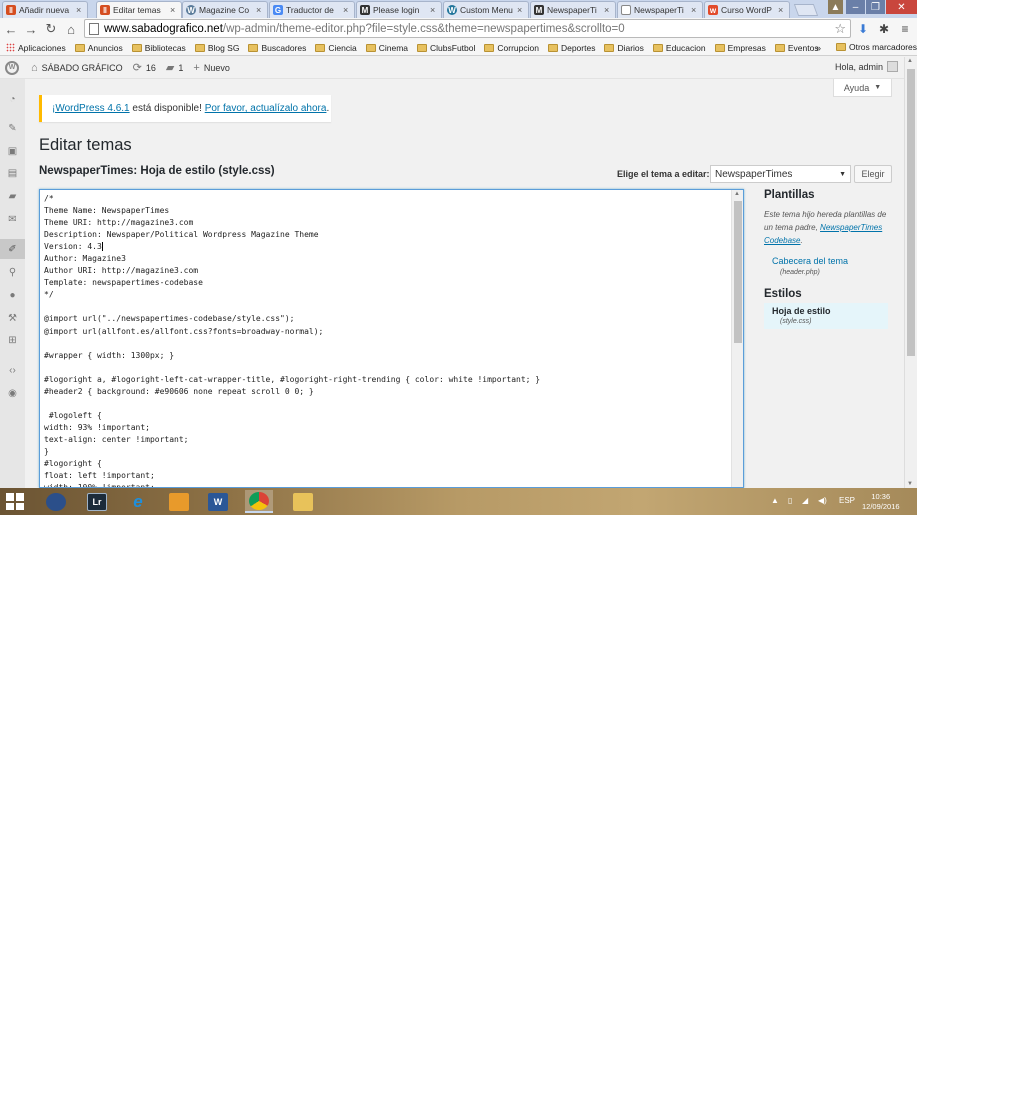 This screenshot has height=1100, width=1009. I want to click on dashboard-icon: ◔, so click(12, 99).